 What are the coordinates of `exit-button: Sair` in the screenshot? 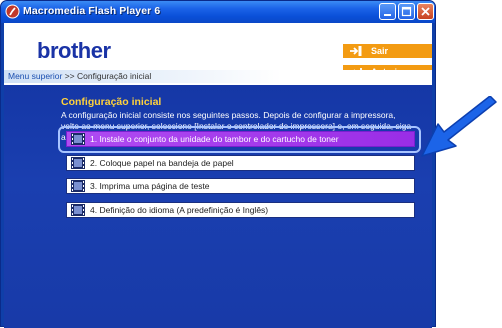 It's located at (387, 51).